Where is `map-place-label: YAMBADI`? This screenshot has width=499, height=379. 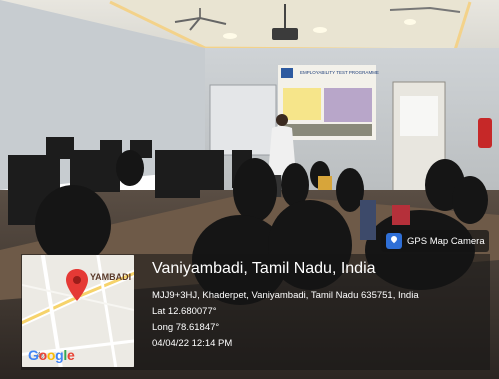
map-place-label: YAMBADI is located at coordinates (111, 277).